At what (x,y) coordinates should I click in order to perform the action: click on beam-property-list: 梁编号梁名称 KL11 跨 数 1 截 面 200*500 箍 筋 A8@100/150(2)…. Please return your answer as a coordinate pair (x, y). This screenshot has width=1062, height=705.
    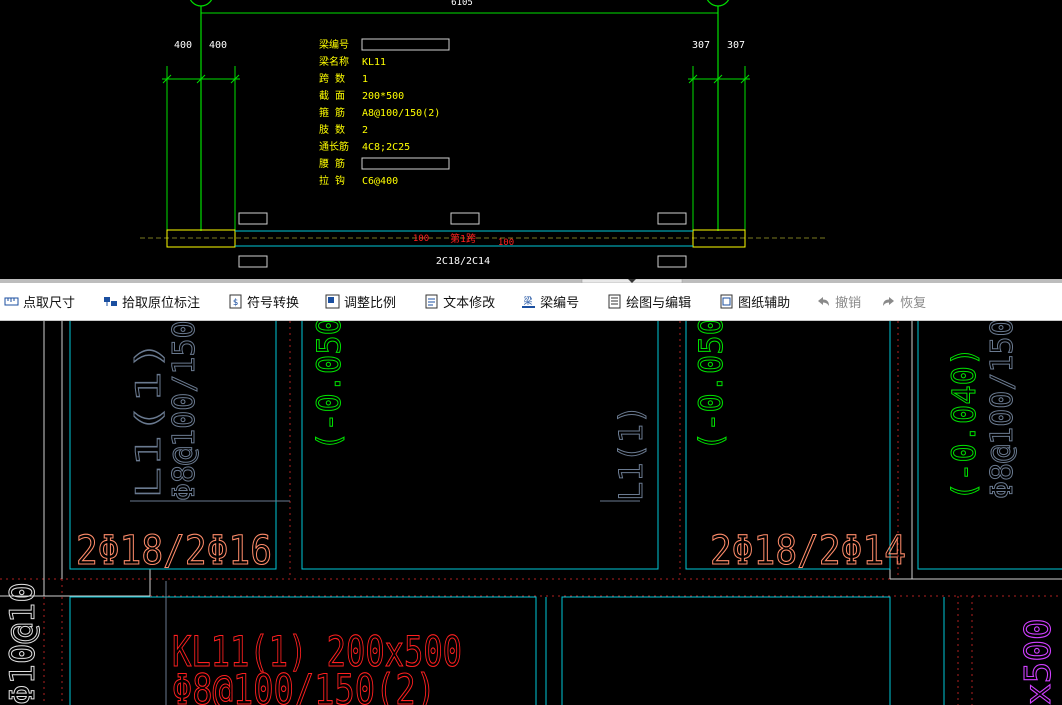
    Looking at the image, I should click on (384, 112).